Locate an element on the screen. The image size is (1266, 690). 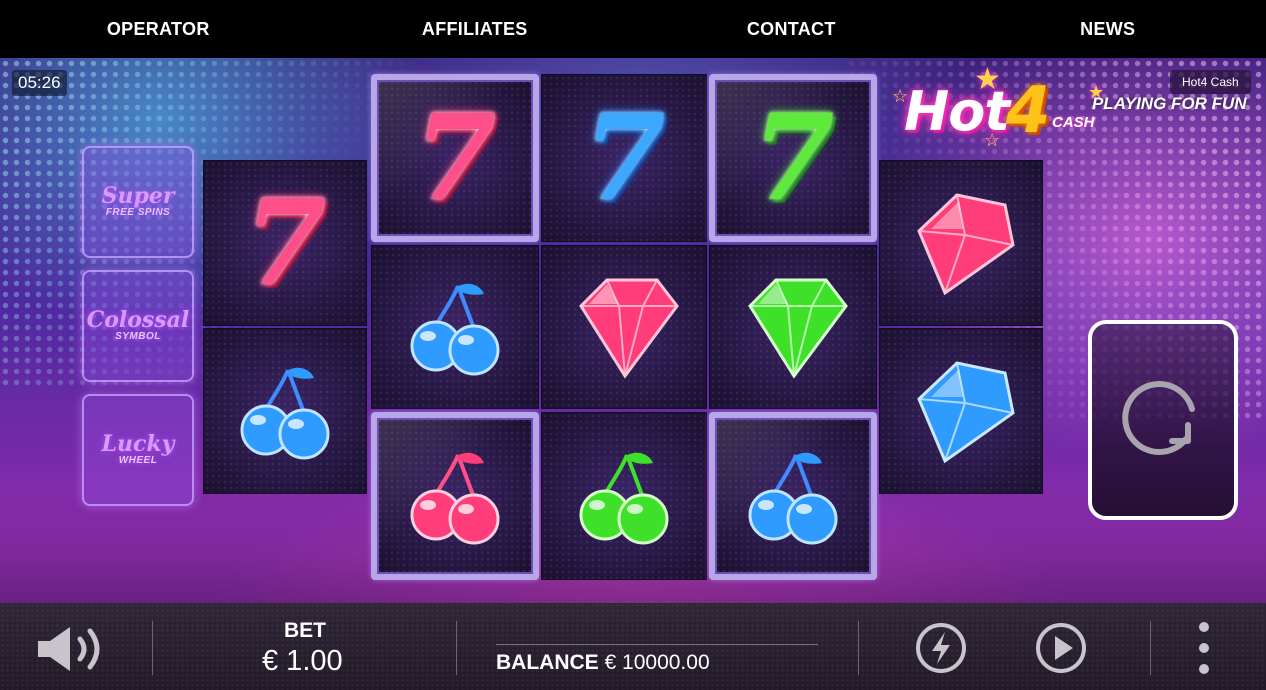
balance-display: BALANCE € 10000.00 is located at coordinates (603, 663).